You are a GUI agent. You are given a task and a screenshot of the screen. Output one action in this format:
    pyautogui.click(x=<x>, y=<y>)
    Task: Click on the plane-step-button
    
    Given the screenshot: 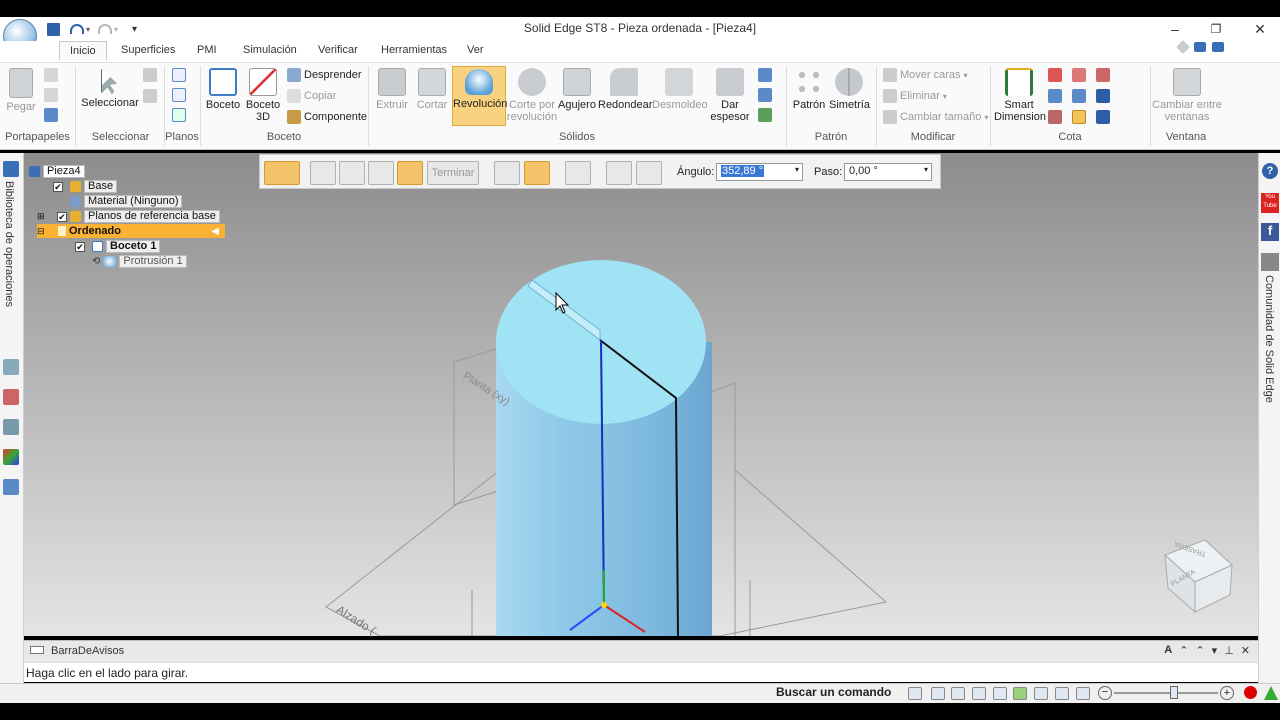 What is the action you would take?
    pyautogui.click(x=323, y=173)
    